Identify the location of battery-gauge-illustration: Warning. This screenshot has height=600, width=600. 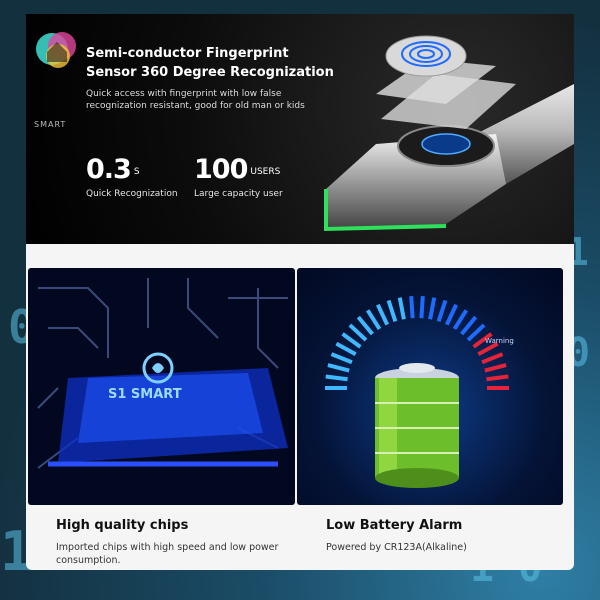
(419, 392).